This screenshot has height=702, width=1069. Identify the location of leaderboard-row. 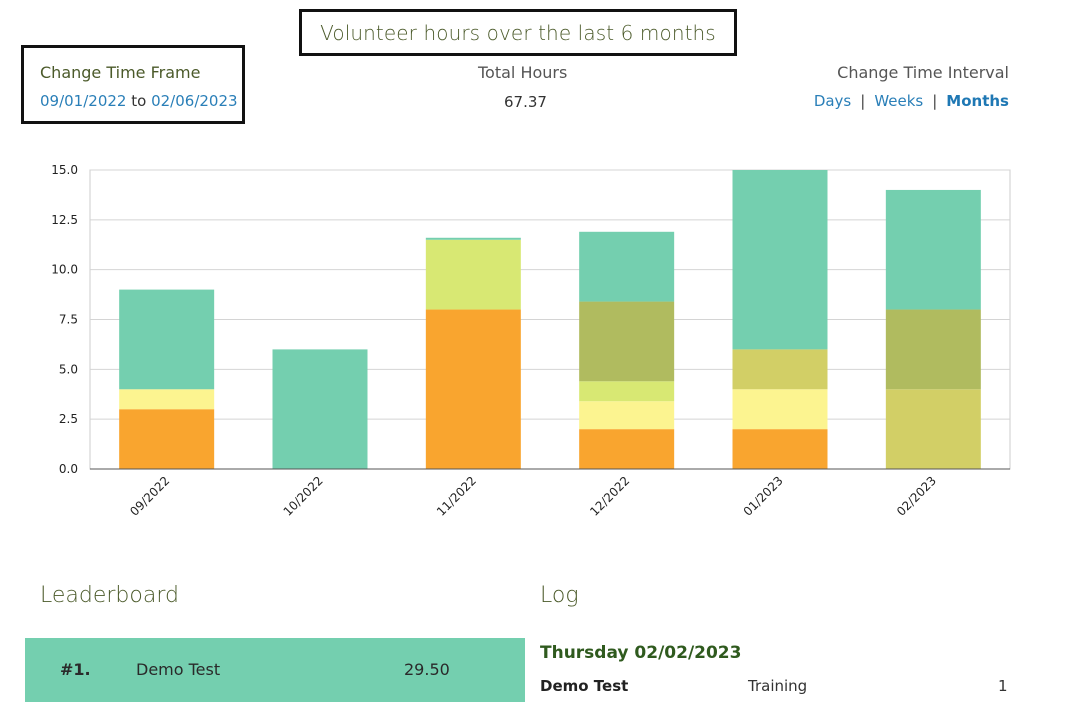
(275, 670).